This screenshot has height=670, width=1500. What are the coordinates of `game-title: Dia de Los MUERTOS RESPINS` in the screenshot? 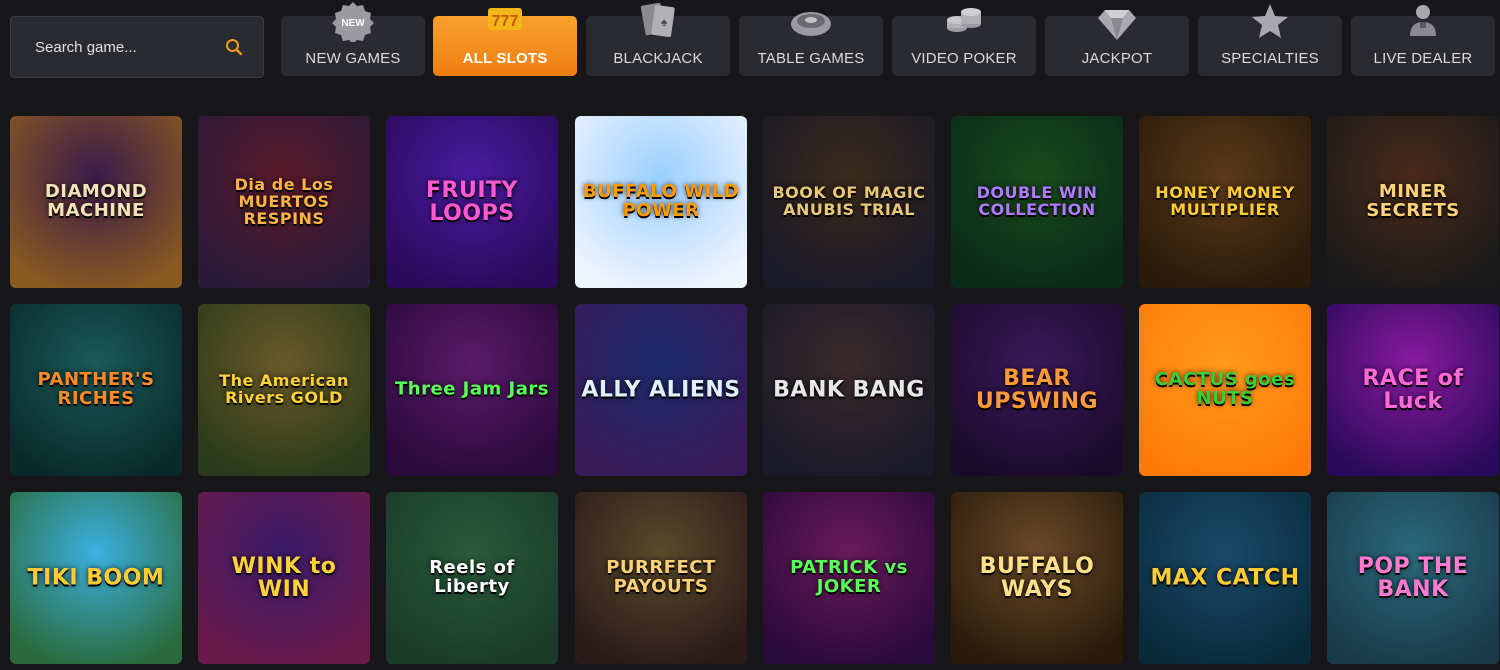 It's located at (284, 201).